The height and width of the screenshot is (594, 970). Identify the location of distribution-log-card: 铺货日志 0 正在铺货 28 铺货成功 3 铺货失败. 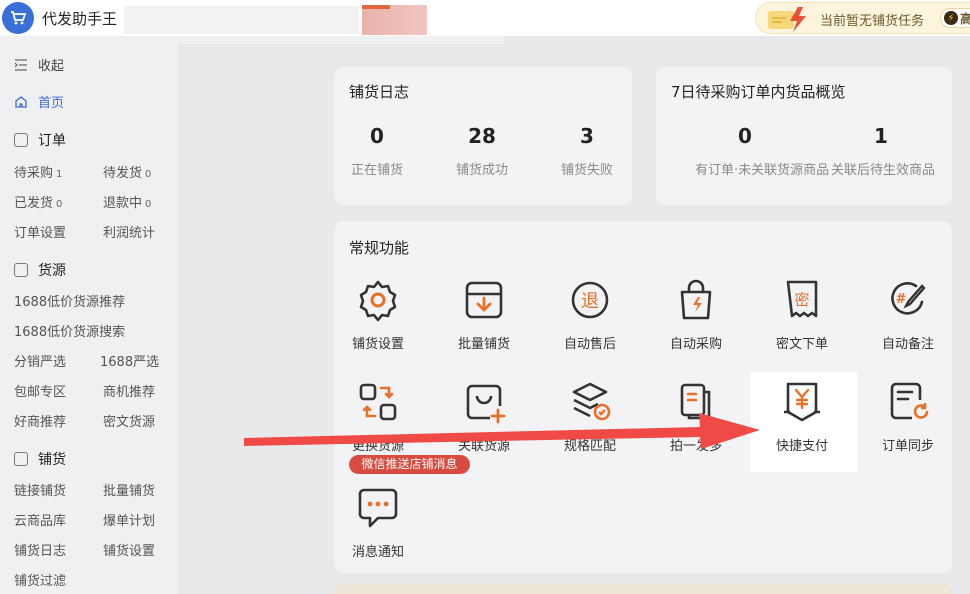
(483, 136).